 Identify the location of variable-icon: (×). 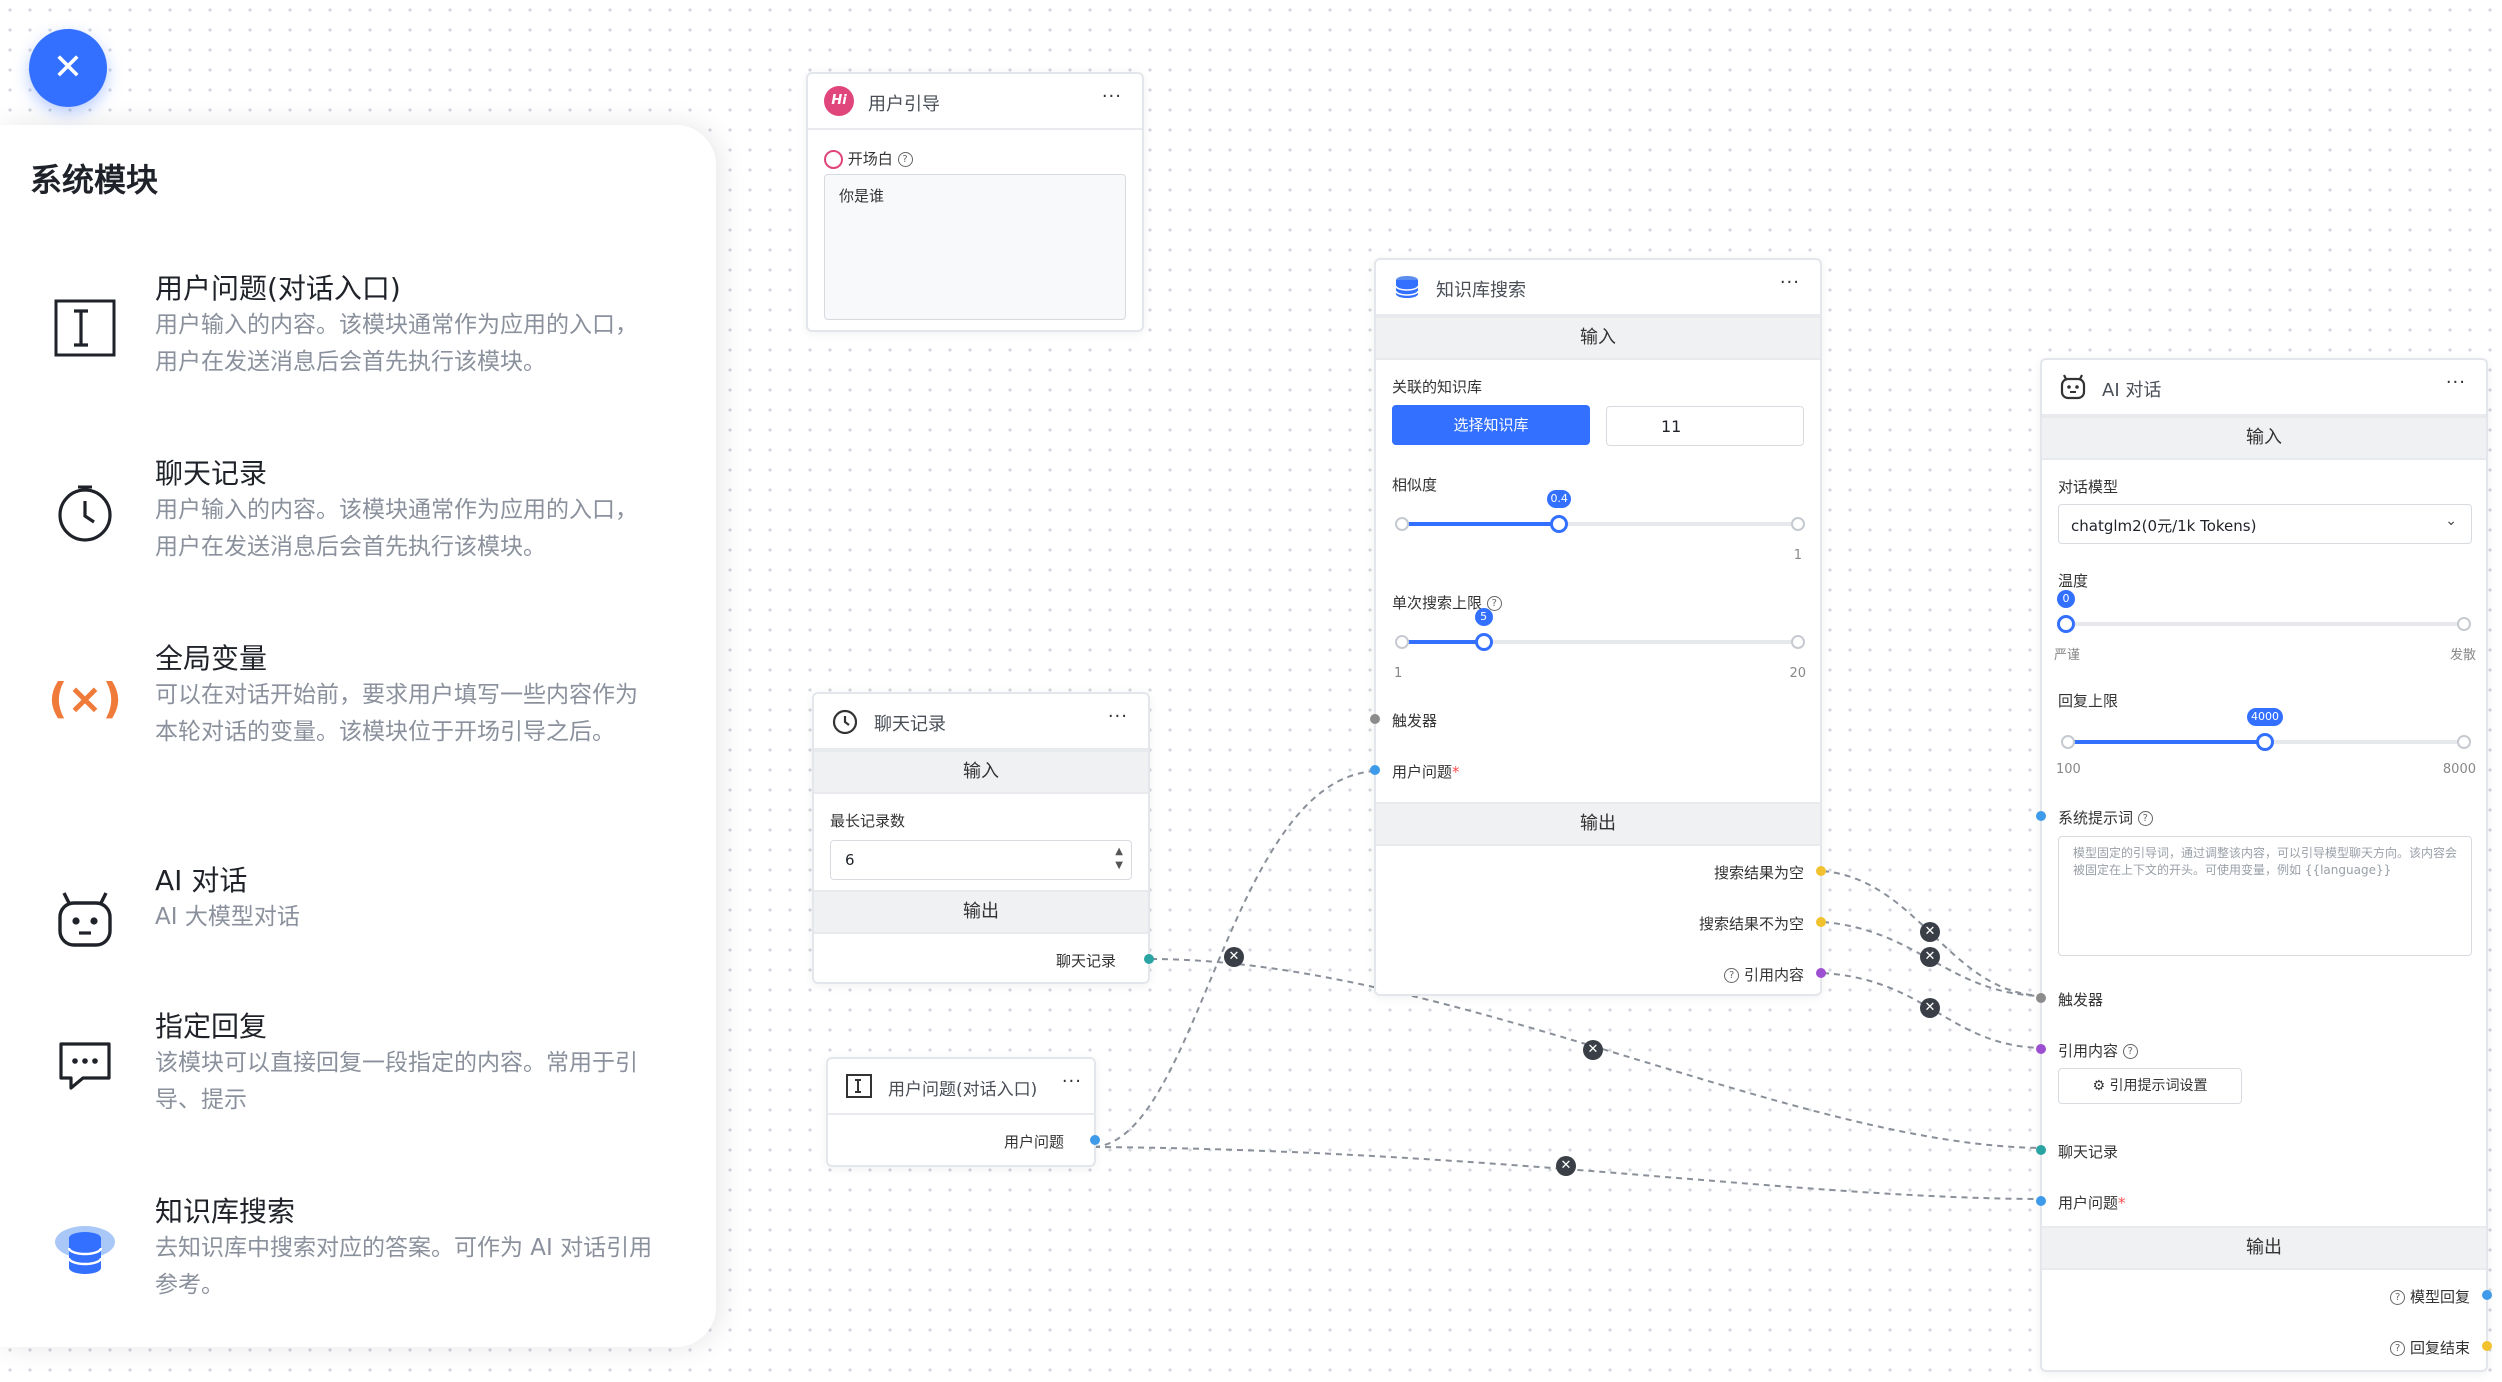
(85, 698).